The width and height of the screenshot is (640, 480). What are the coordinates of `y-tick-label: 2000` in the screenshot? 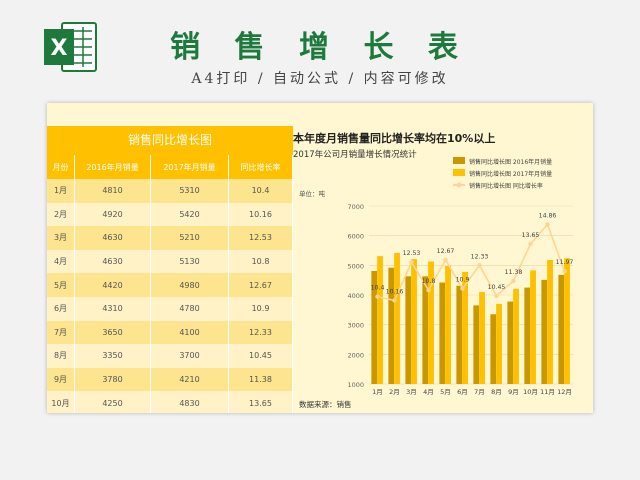 It's located at (355, 355).